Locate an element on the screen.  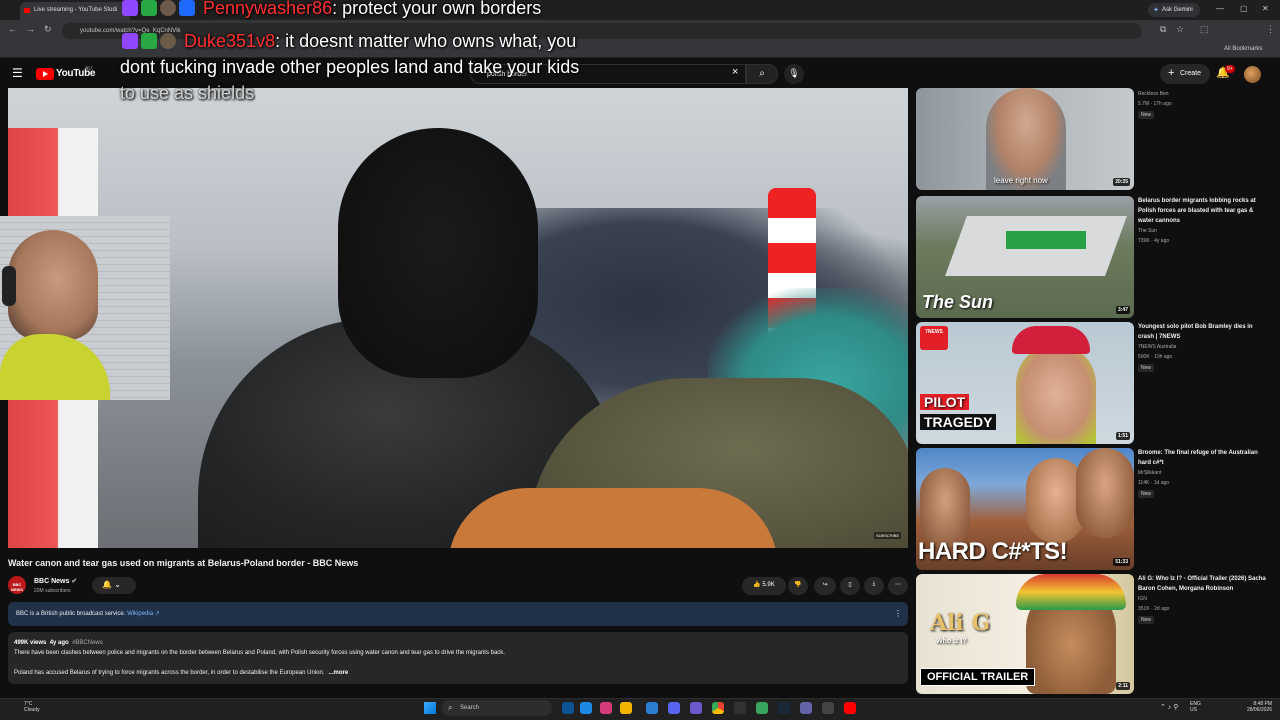
file-explorer-icon is located at coordinates (568, 708).